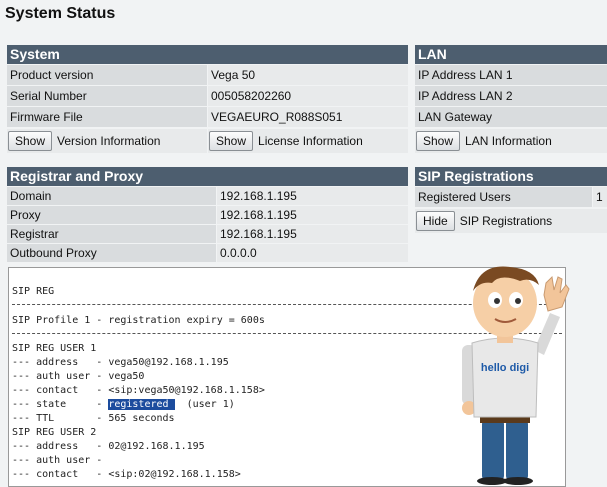 This screenshot has width=607, height=487. I want to click on outbound-proxy-value: 0.0.0.0, so click(312, 253).